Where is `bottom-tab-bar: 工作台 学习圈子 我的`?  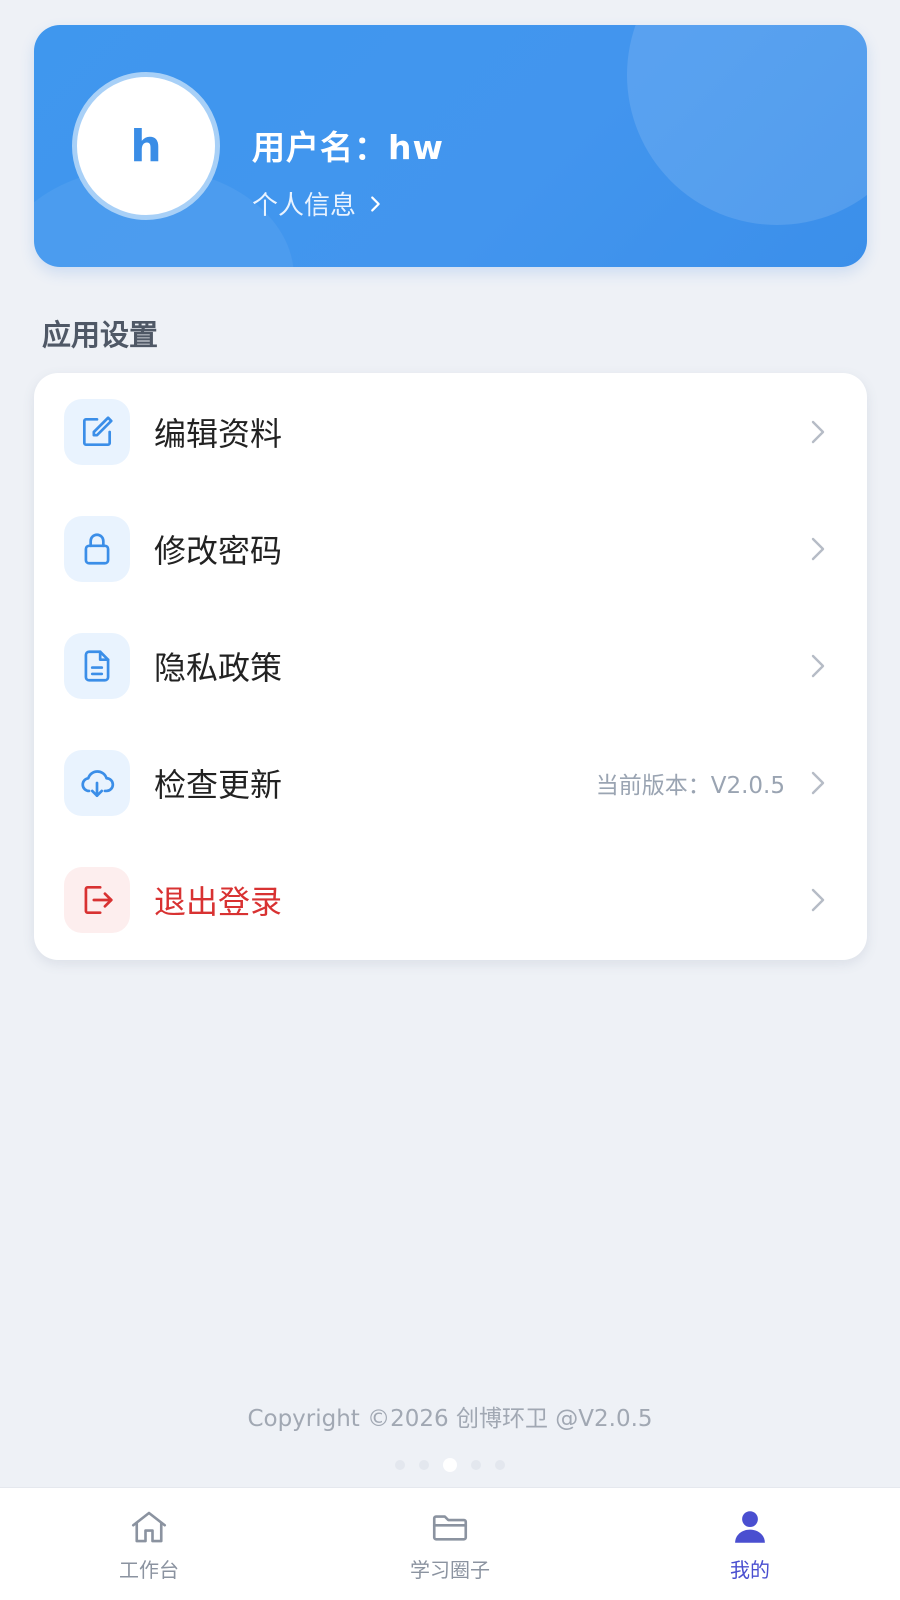 bottom-tab-bar: 工作台 学习圈子 我的 is located at coordinates (450, 1543).